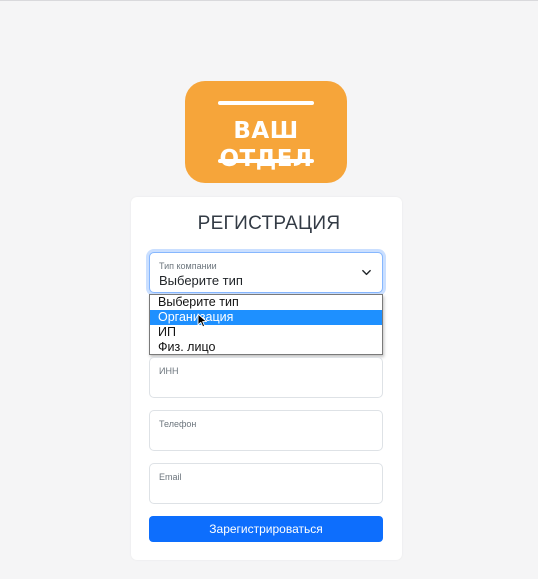 The width and height of the screenshot is (538, 579). What do you see at coordinates (201, 280) in the screenshot?
I see `company-type-value: Выберите тип` at bounding box center [201, 280].